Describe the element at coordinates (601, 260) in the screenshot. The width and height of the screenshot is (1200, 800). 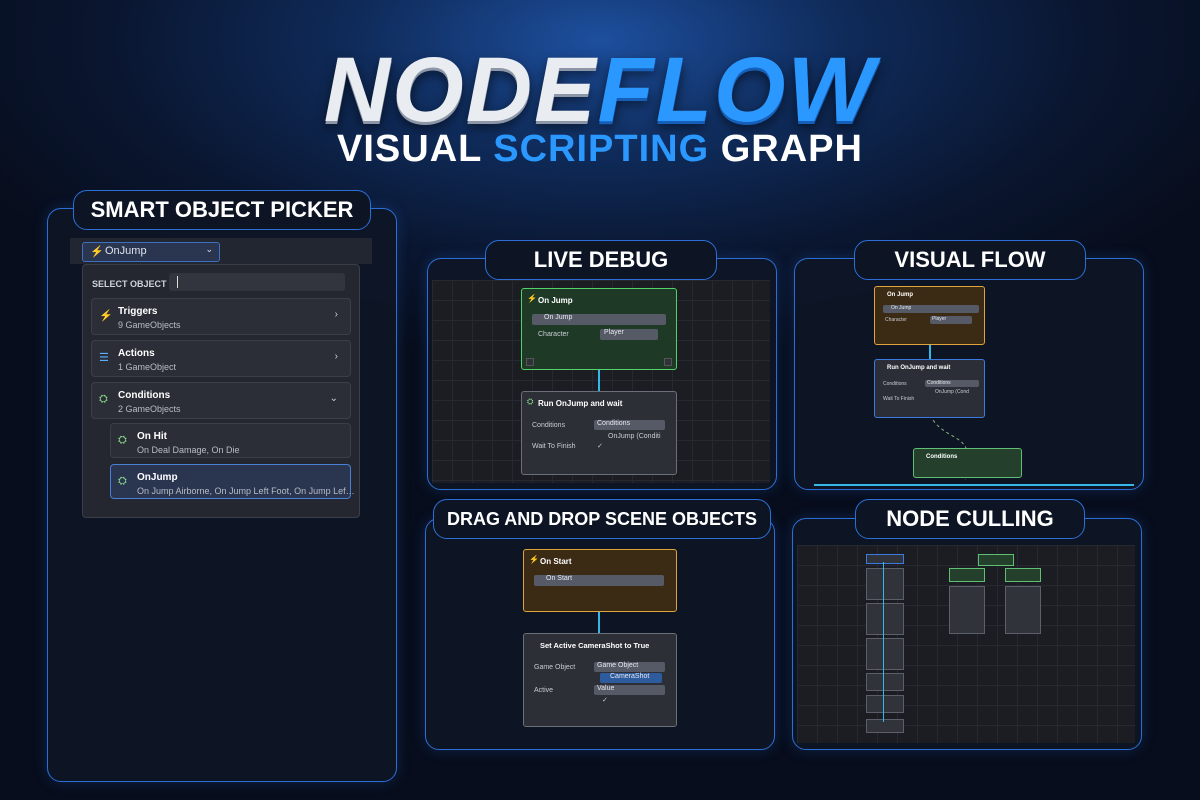
I see `live-debug-title: LIVE DEBUG` at that location.